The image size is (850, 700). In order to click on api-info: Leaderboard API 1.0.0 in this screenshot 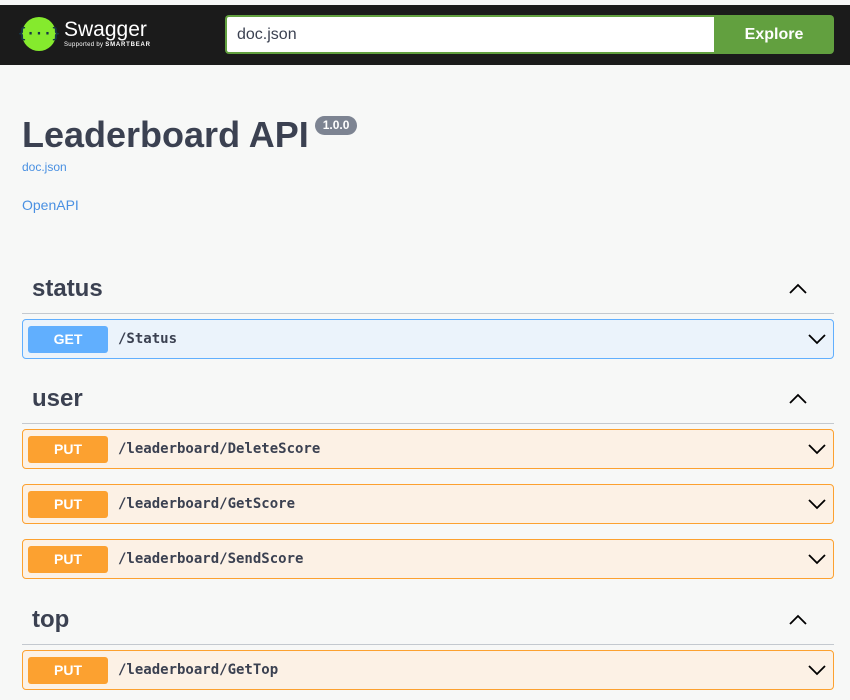, I will do `click(190, 134)`.